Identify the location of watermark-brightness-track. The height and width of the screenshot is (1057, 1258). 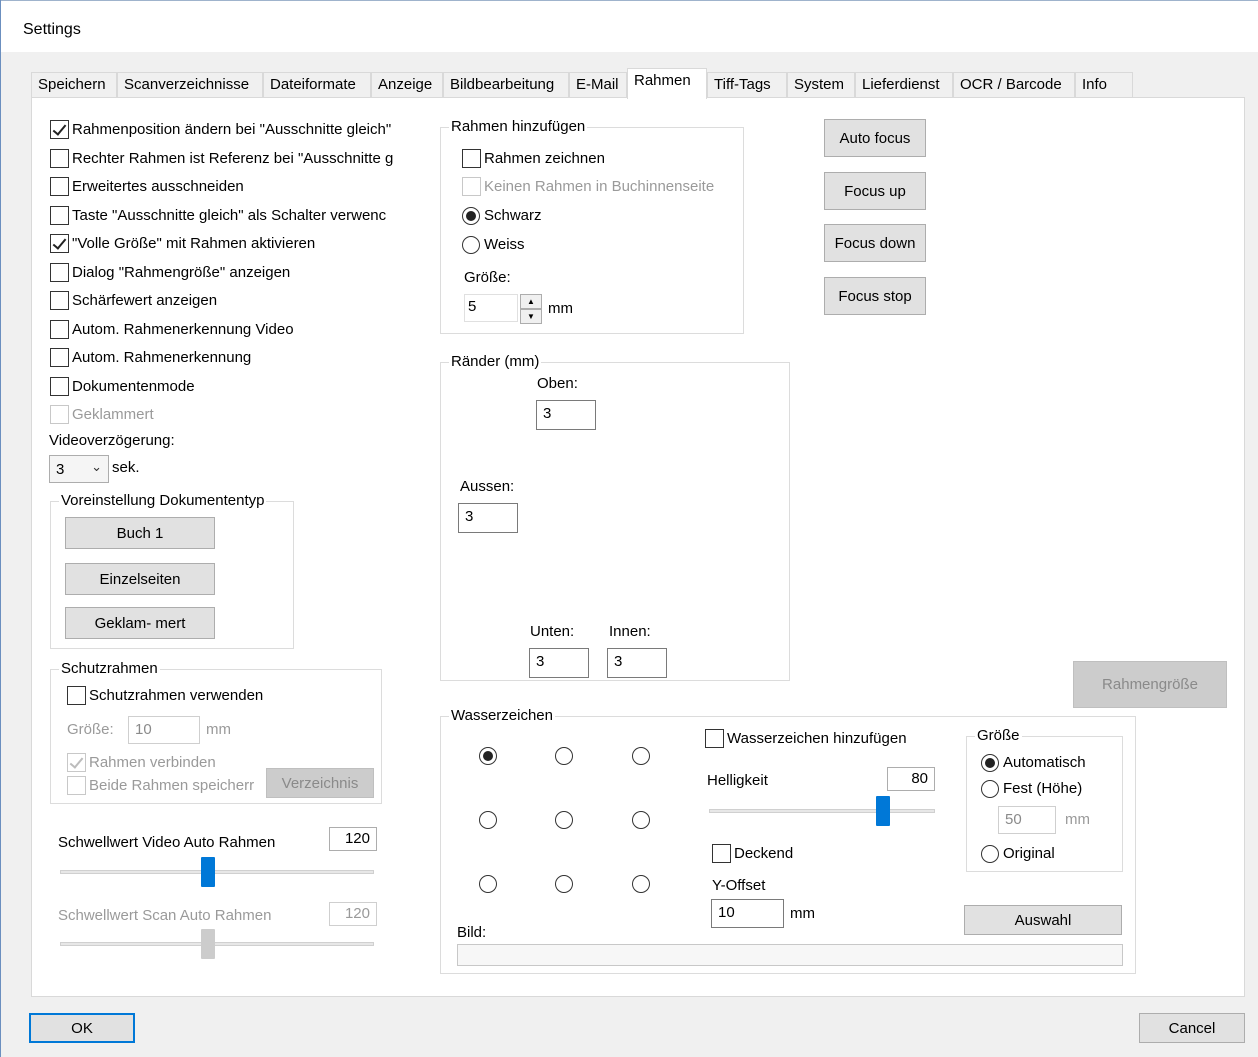
(822, 811).